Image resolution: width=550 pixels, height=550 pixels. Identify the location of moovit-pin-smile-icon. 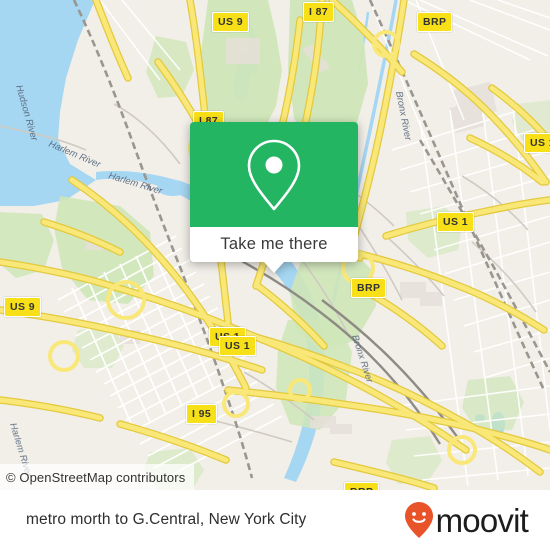
(419, 520).